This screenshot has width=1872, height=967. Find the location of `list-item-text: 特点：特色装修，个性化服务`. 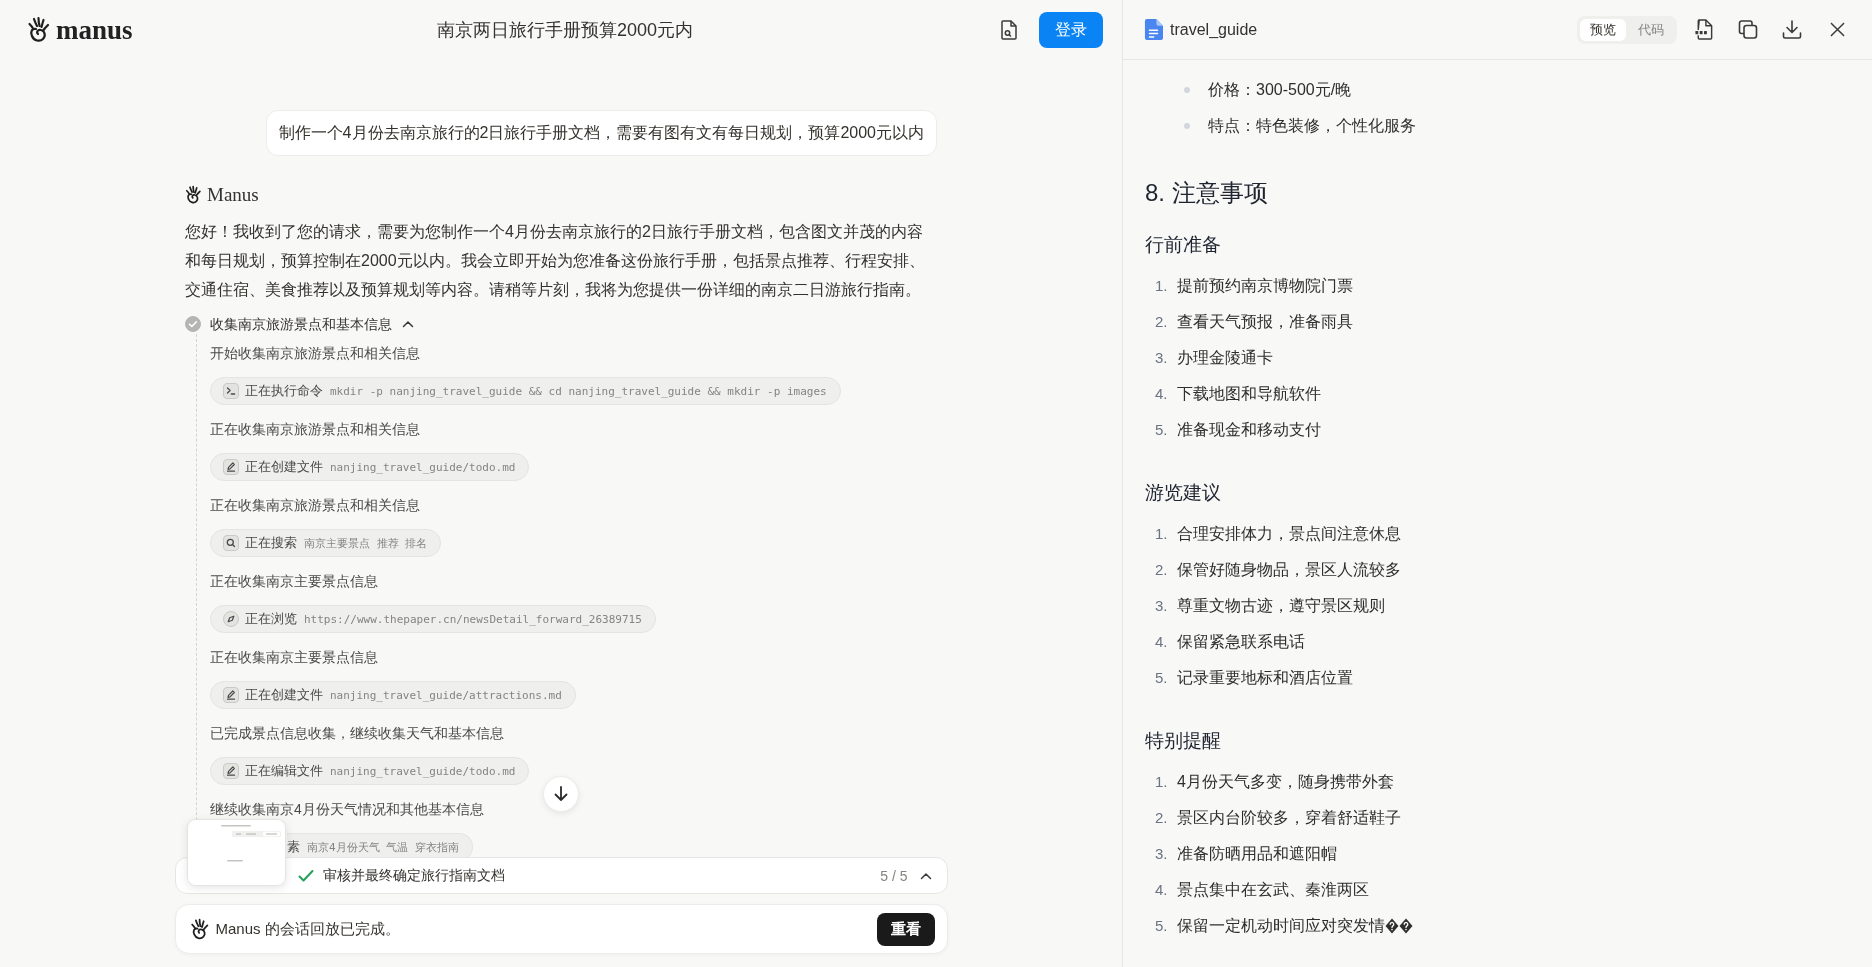

list-item-text: 特点：特色装修，个性化服务 is located at coordinates (1312, 126).